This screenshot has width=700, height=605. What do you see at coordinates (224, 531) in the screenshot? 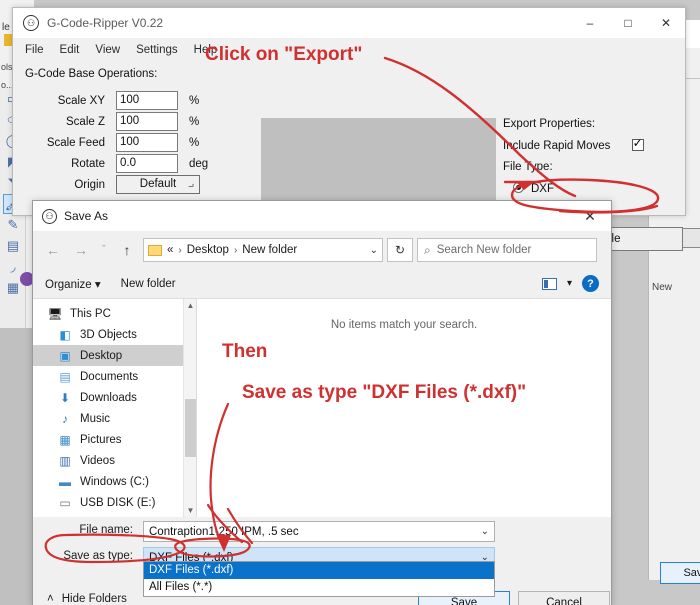
I see `file-name-value: Contraption1-250 IPM, .5 sec` at bounding box center [224, 531].